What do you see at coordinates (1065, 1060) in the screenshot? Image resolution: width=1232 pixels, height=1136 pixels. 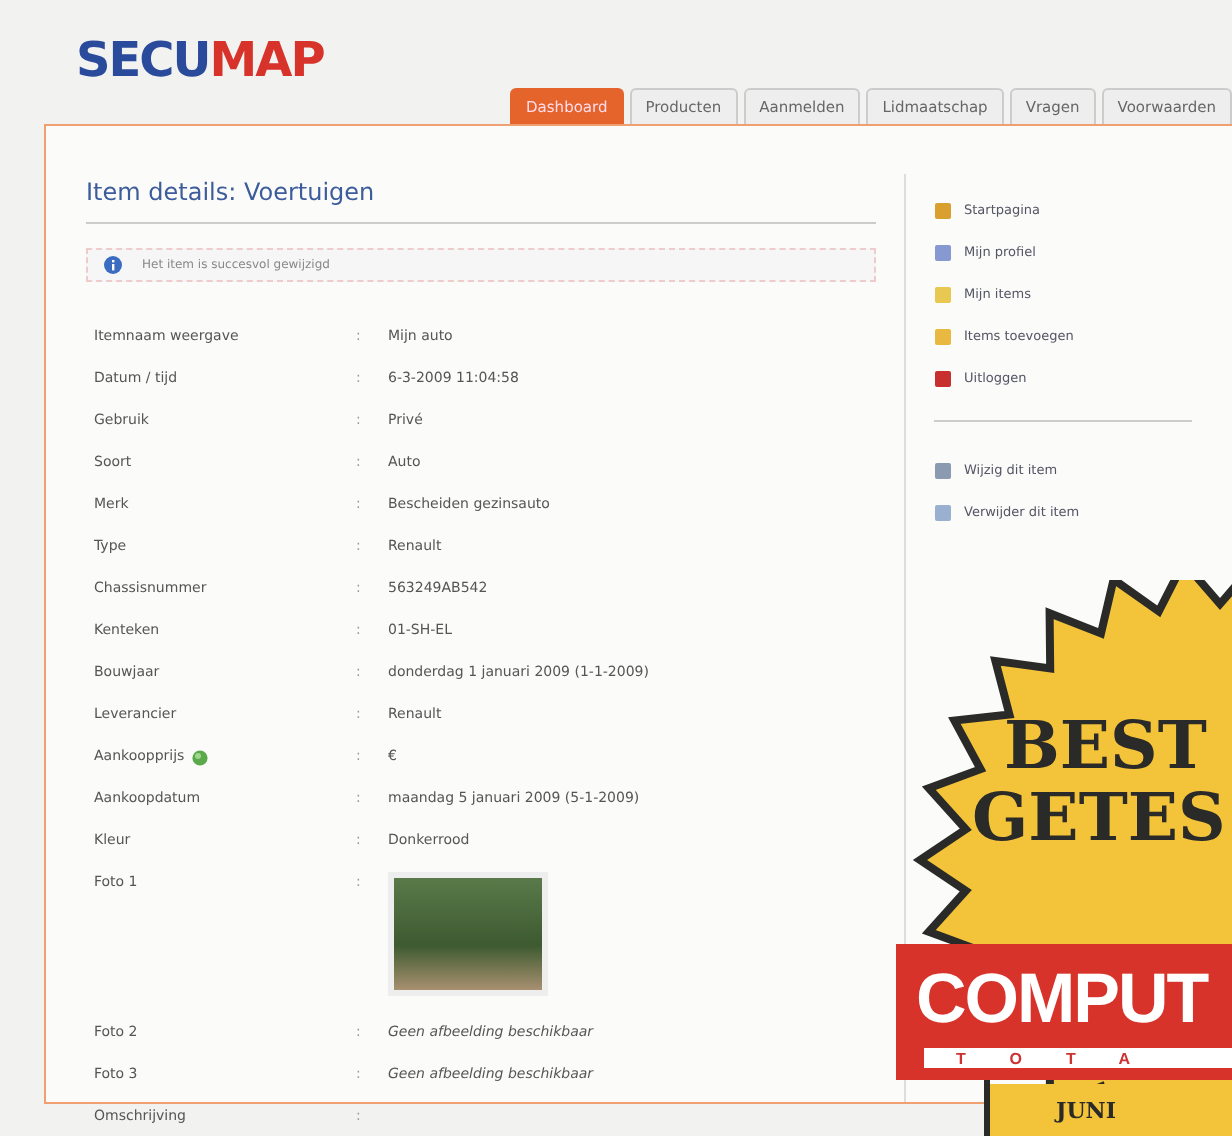 I see `magazine-subtitle: TOTA` at bounding box center [1065, 1060].